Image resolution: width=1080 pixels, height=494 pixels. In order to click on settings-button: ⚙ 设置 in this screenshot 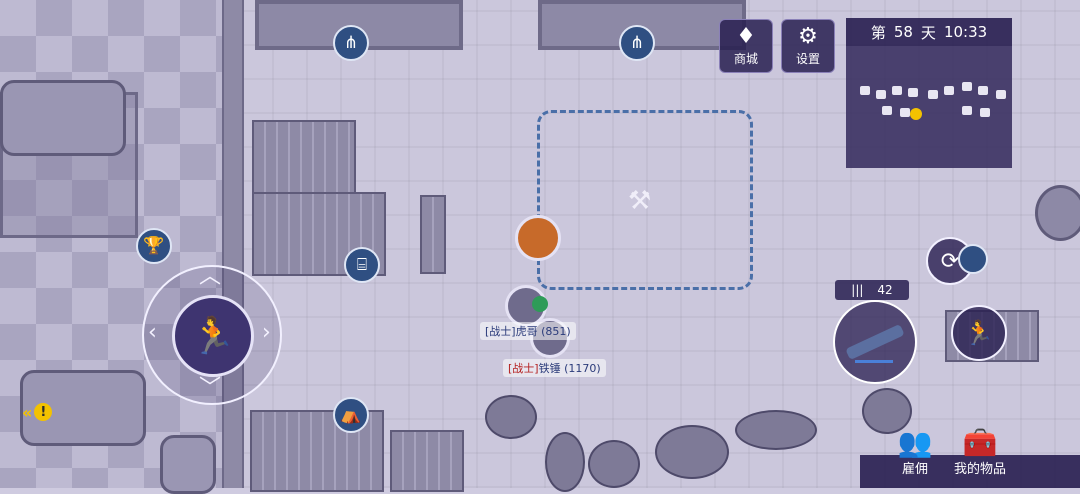, I will do `click(808, 46)`.